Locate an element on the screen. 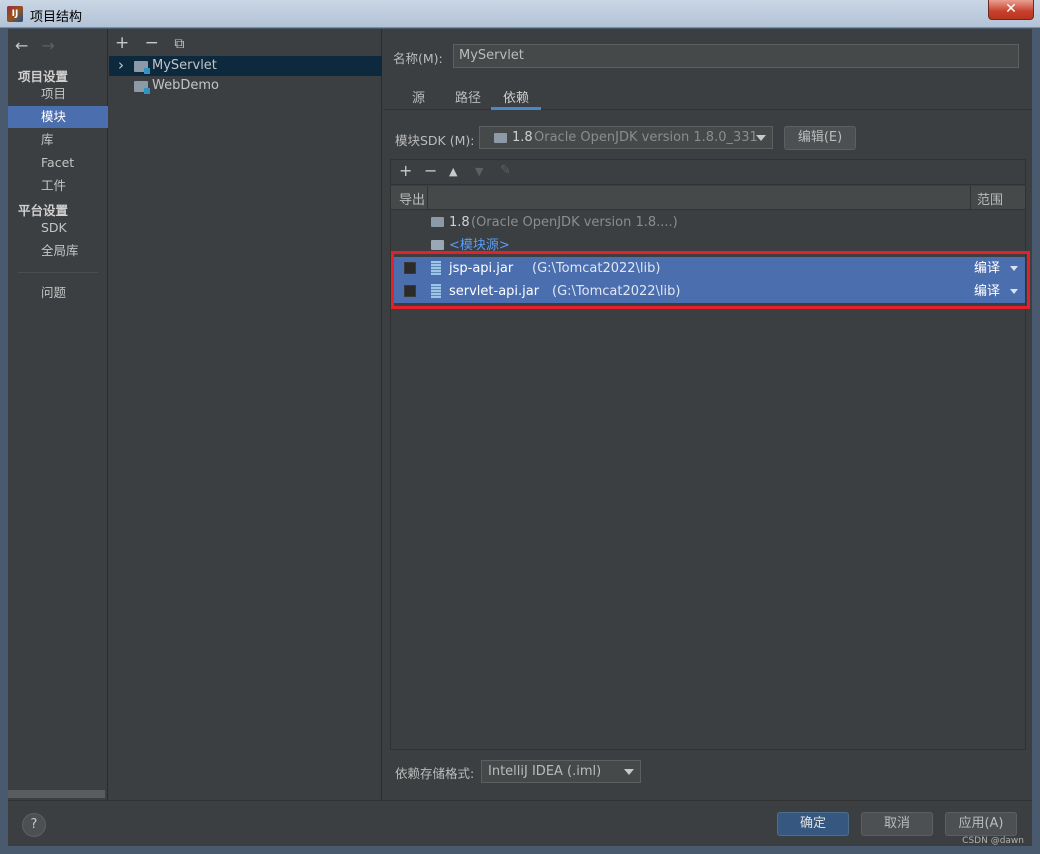 The height and width of the screenshot is (854, 1040). sdk-version: 1.8 is located at coordinates (522, 137).